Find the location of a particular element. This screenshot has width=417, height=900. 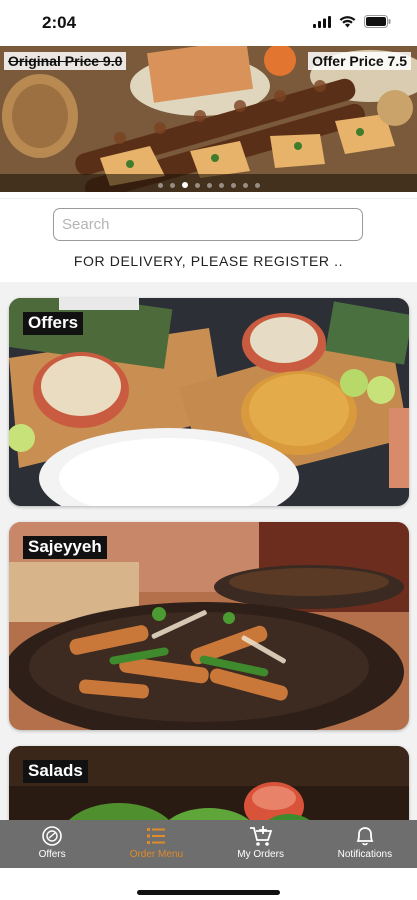

category-label: Salads is located at coordinates (55, 771).